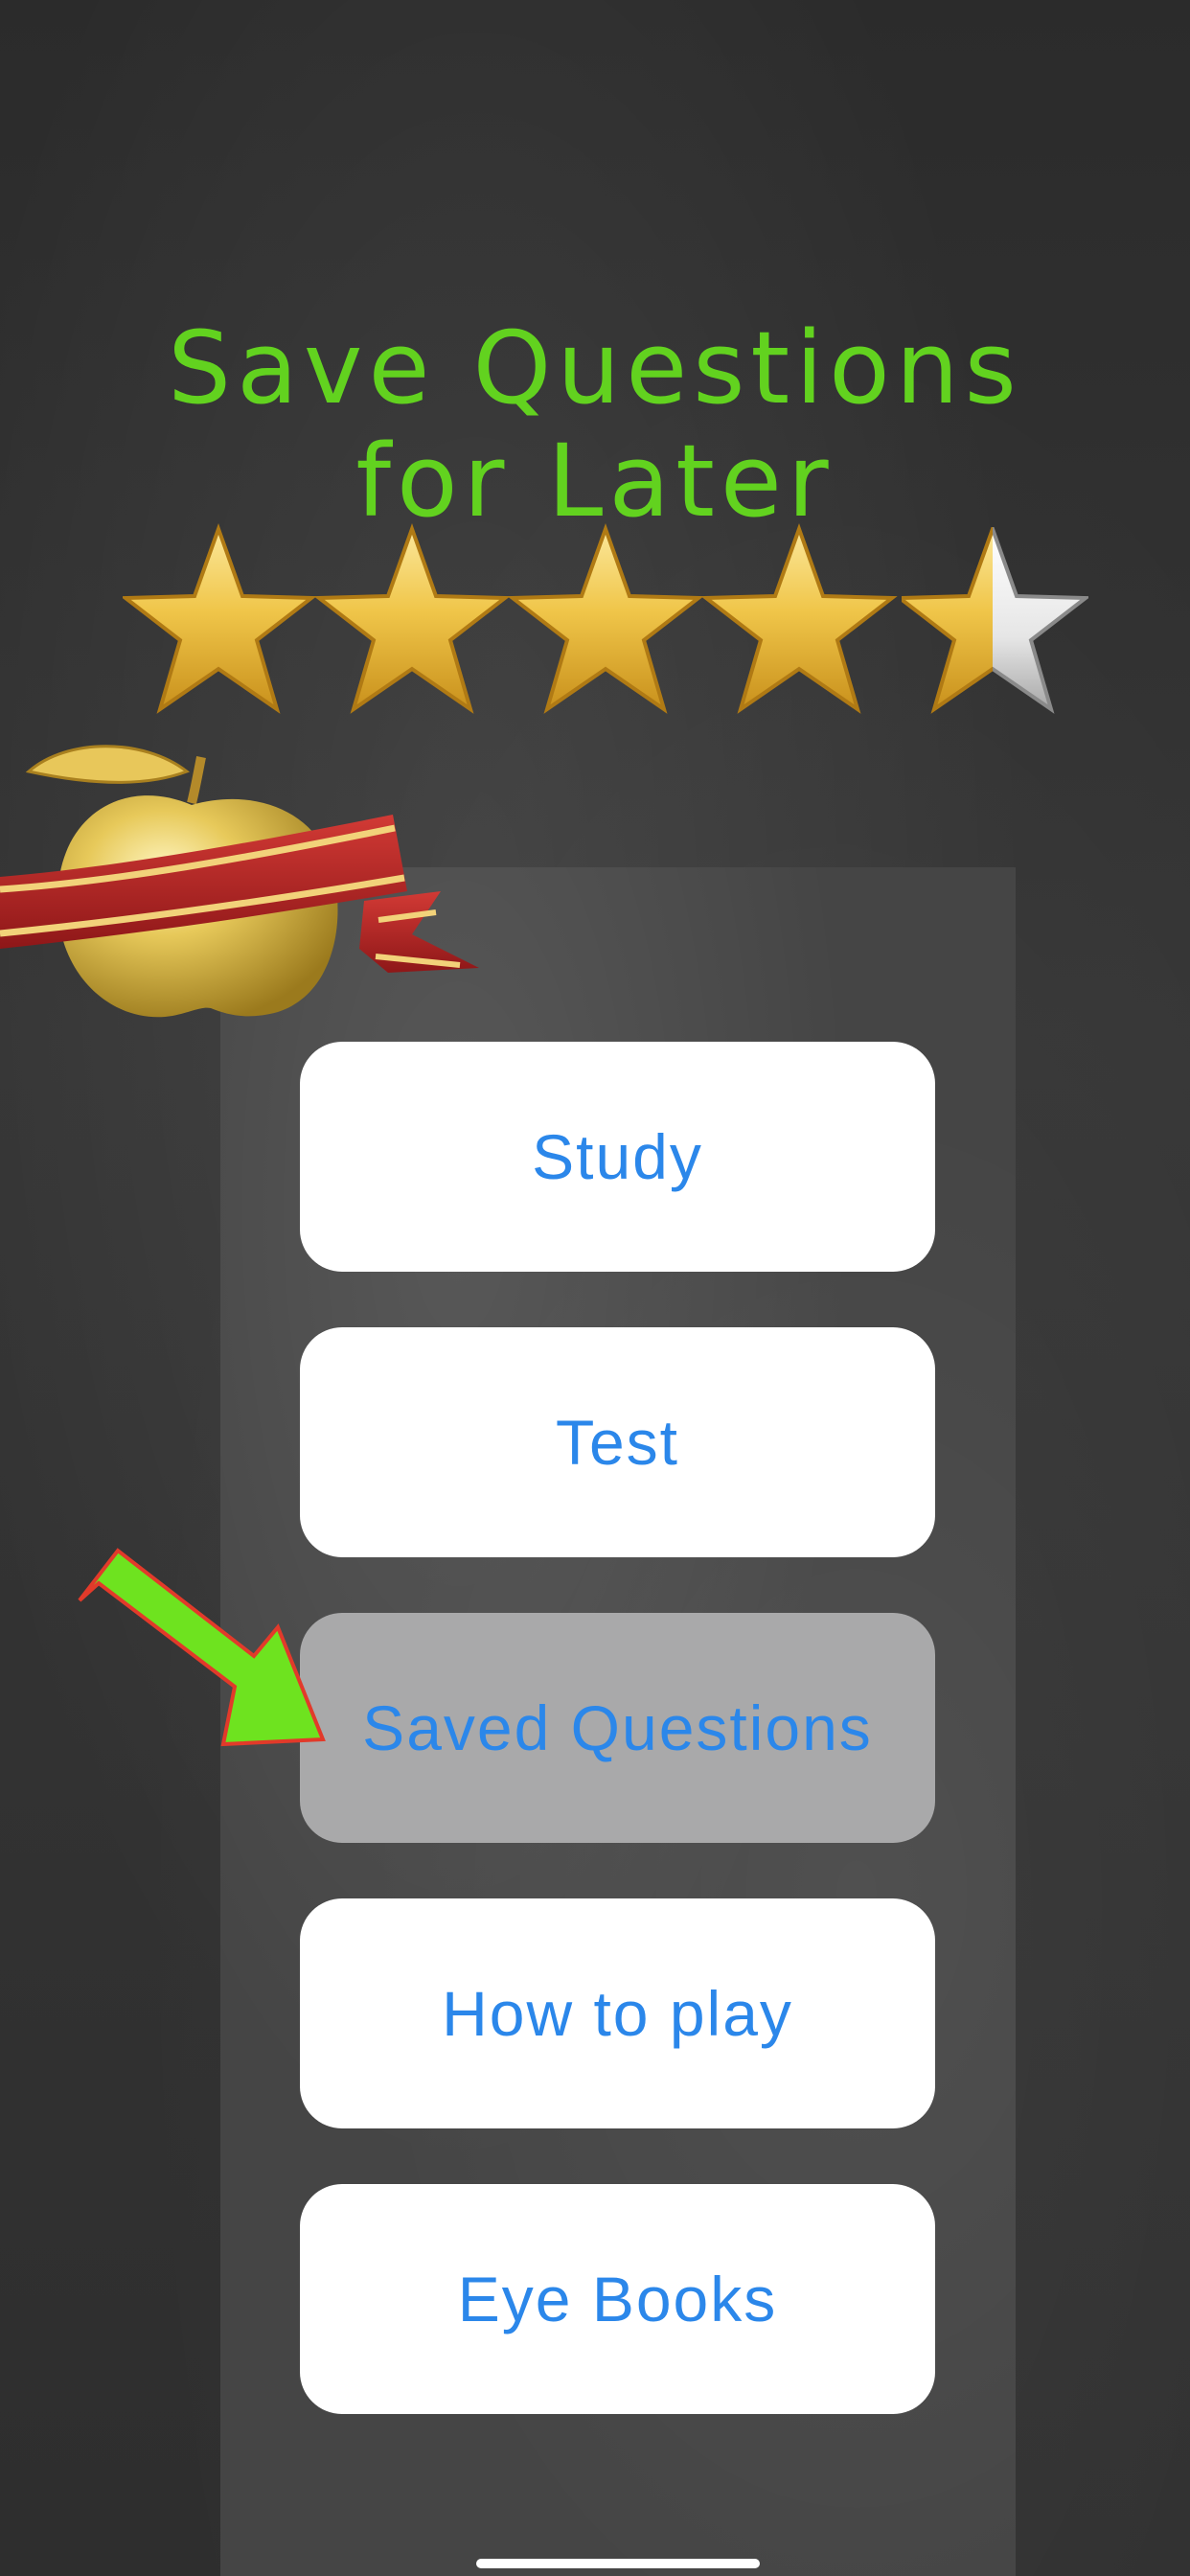 This screenshot has height=2576, width=1190. Describe the element at coordinates (202, 1647) in the screenshot. I see `arrow-icon` at that location.